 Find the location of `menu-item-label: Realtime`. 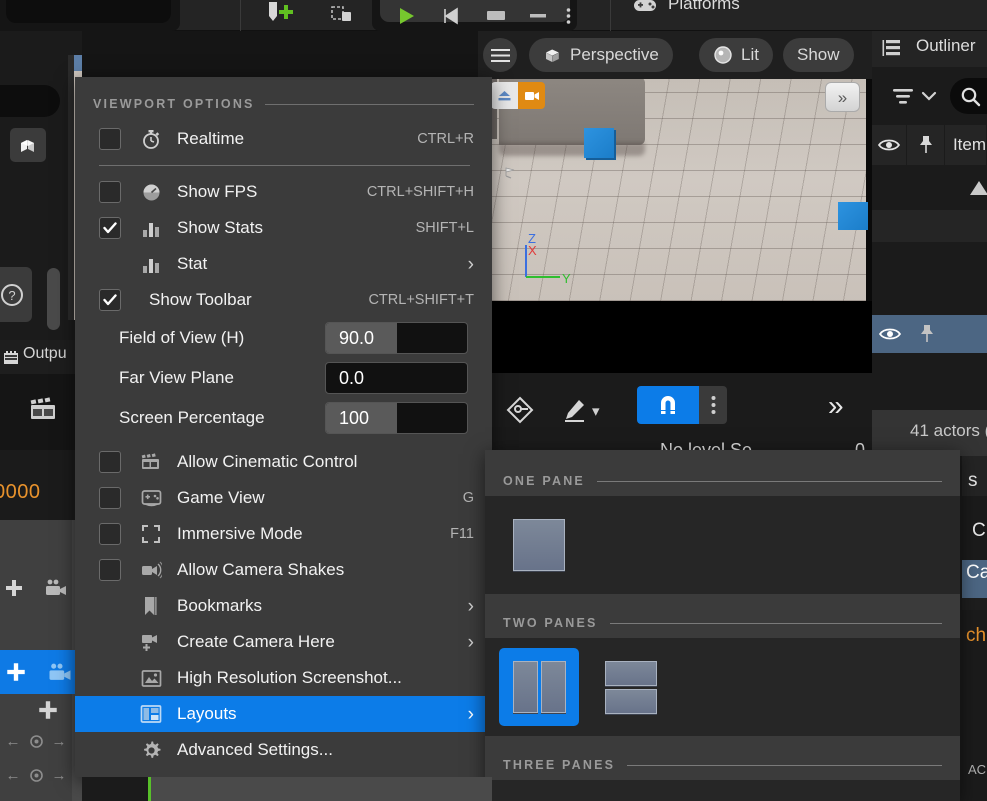

menu-item-label: Realtime is located at coordinates (211, 138).